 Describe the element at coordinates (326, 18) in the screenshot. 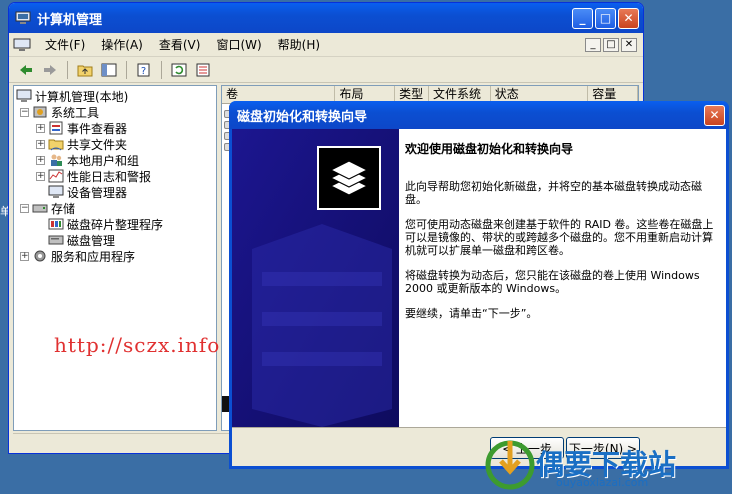

I see `main-titlebar: 计算机管理 _ □ ✕` at that location.